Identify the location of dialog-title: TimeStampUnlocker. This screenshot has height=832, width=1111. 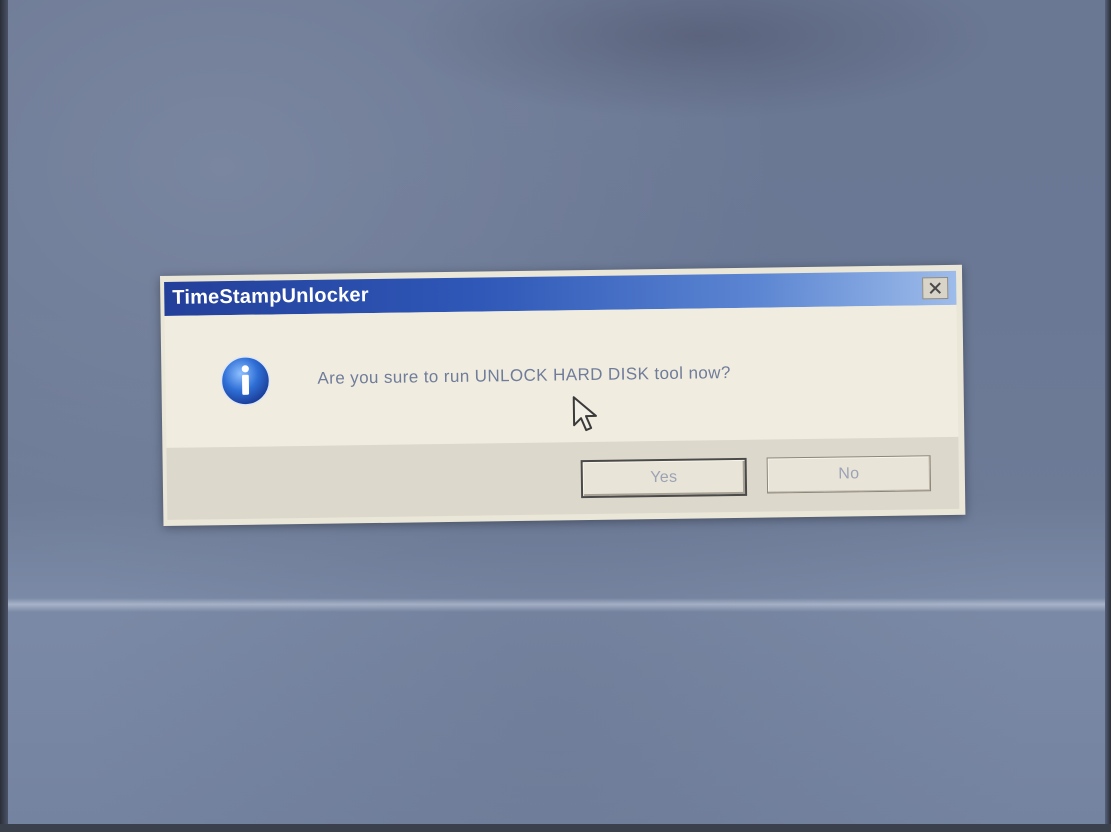
(270, 296).